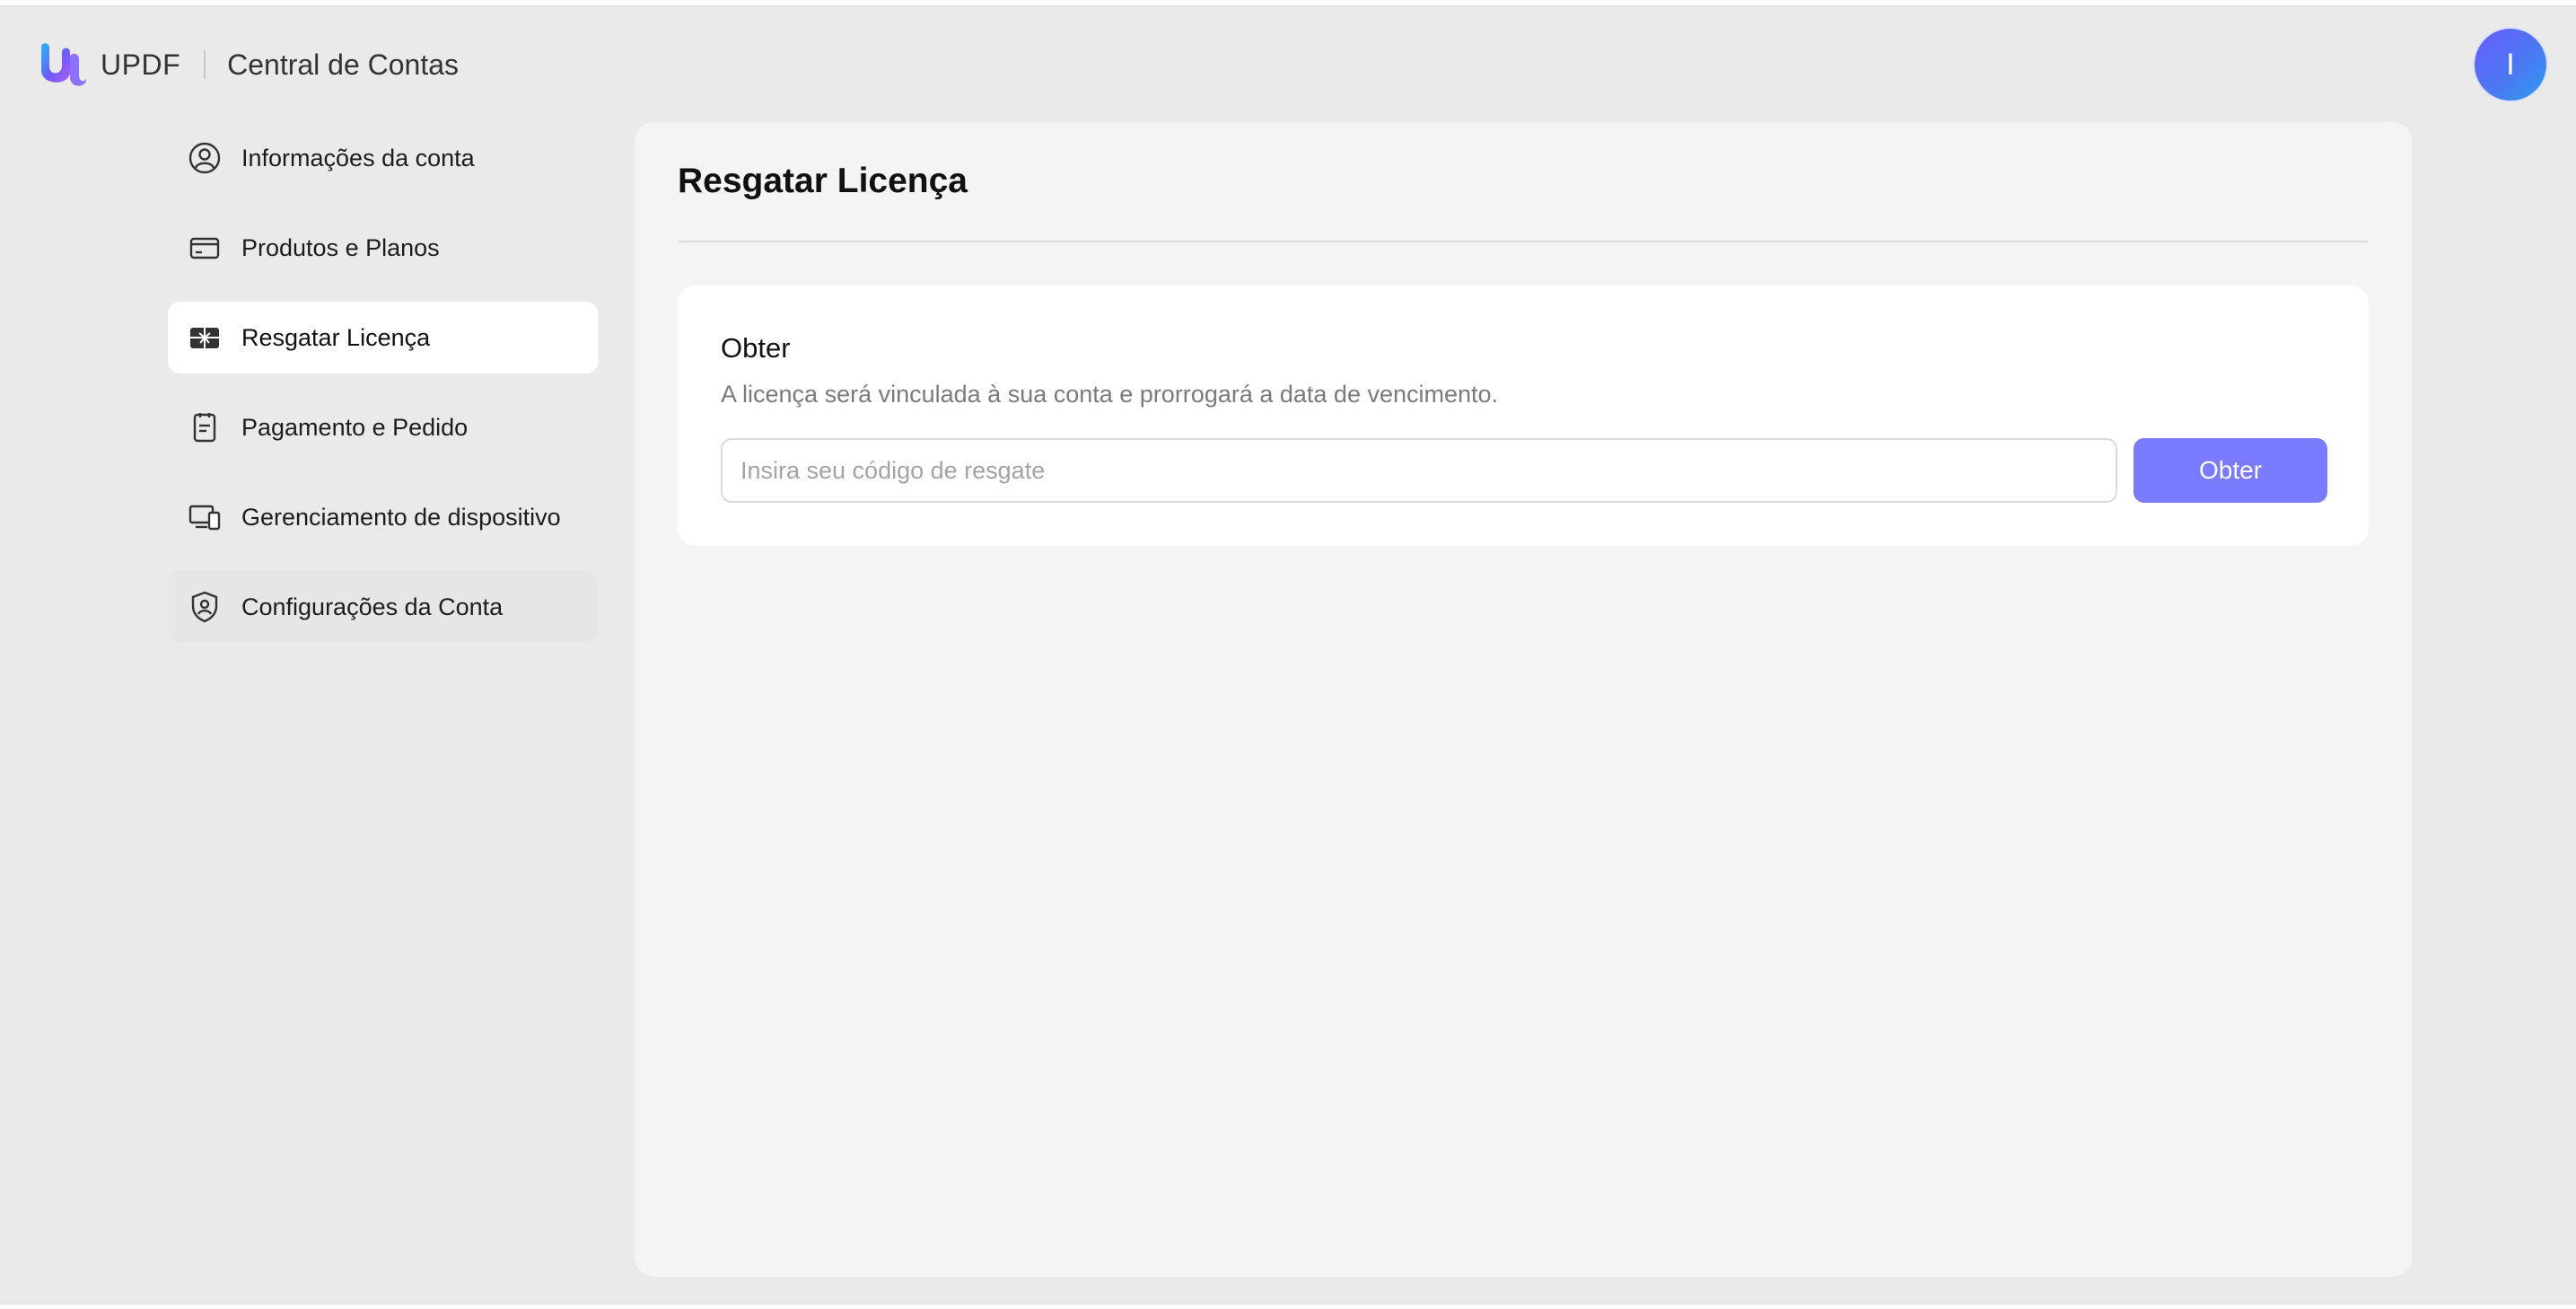 The image size is (2576, 1309). Describe the element at coordinates (1288, 3) in the screenshot. I see `top-edge` at that location.